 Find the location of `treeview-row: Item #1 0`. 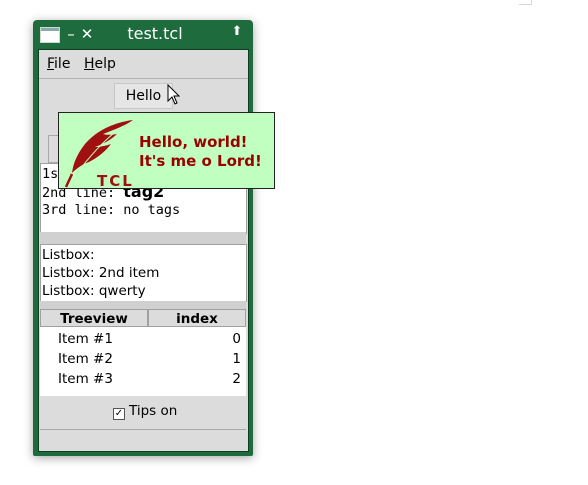

treeview-row: Item #1 0 is located at coordinates (143, 339).